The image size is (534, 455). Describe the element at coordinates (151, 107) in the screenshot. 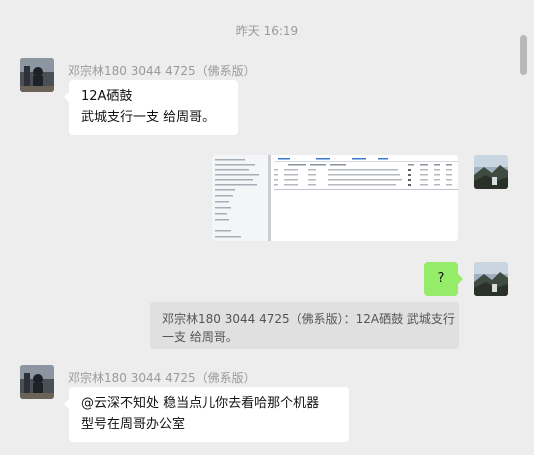

I see `message-bubble: 12A硒鼓 武城支行一支 给周哥。` at that location.